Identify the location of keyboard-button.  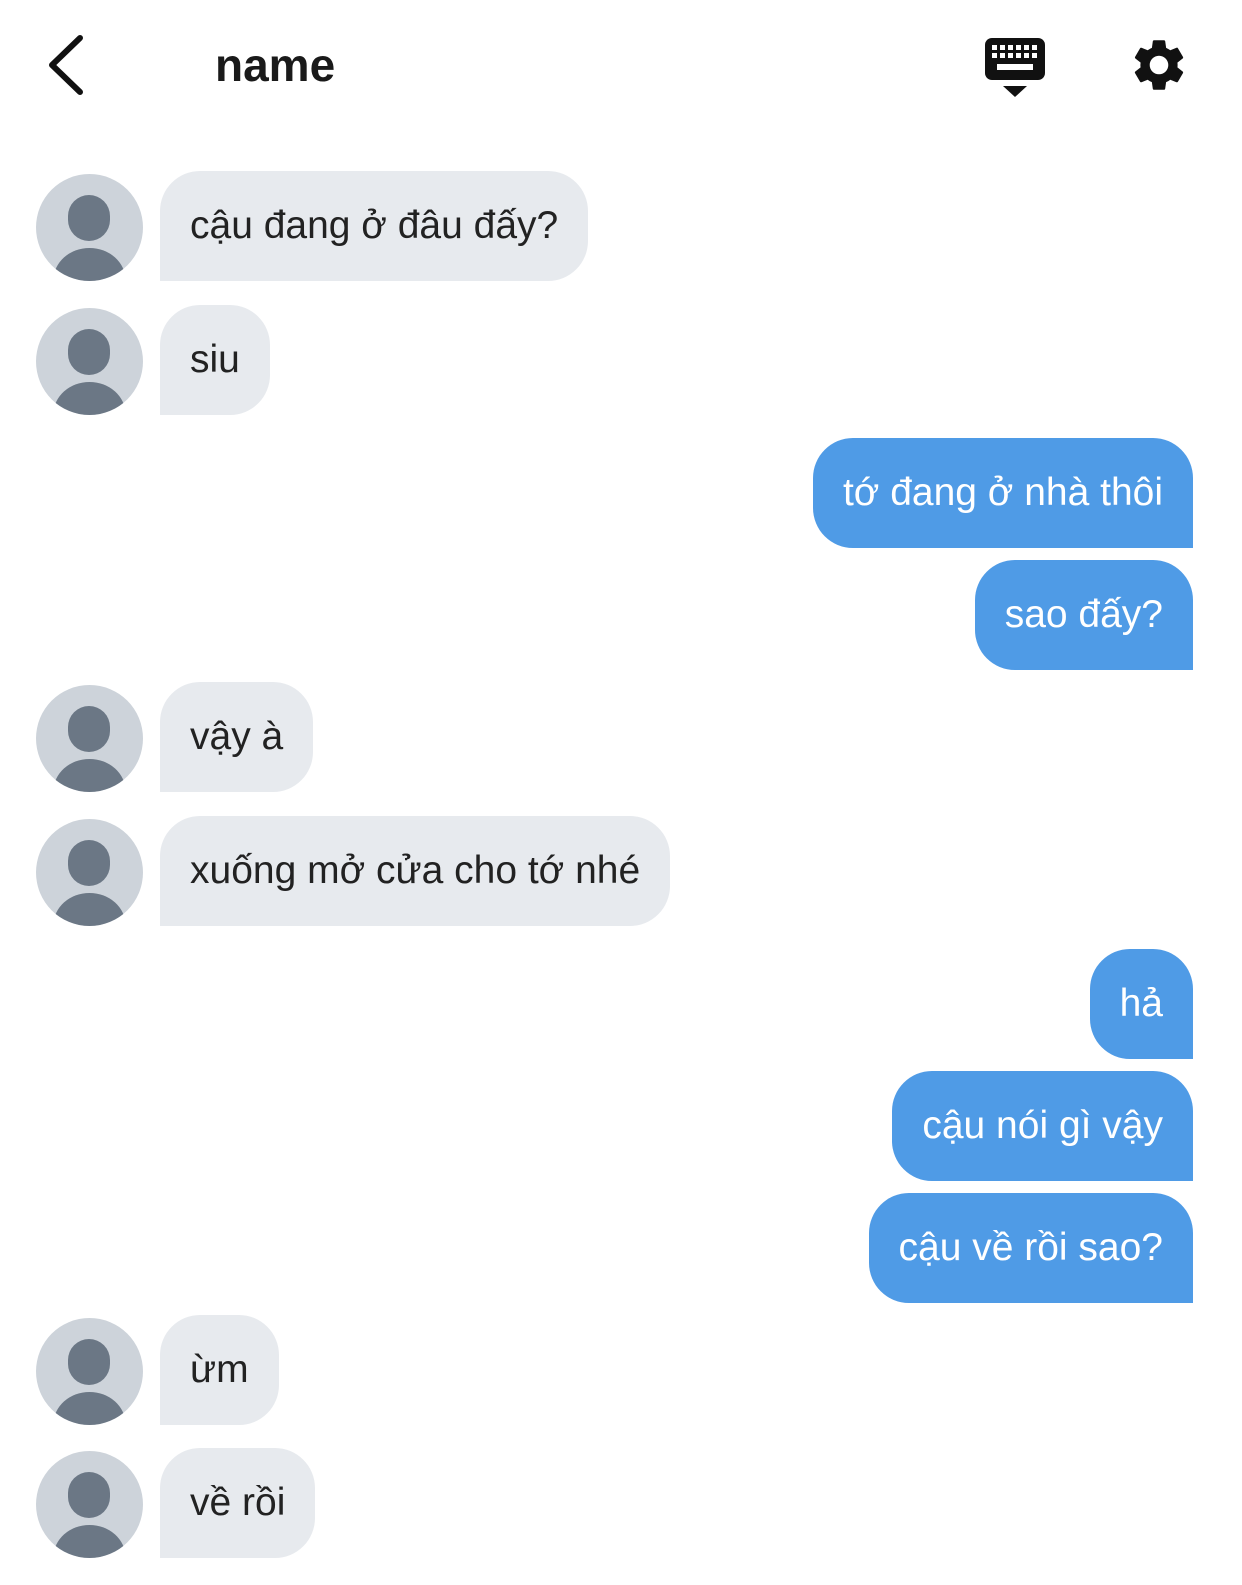
(1015, 68).